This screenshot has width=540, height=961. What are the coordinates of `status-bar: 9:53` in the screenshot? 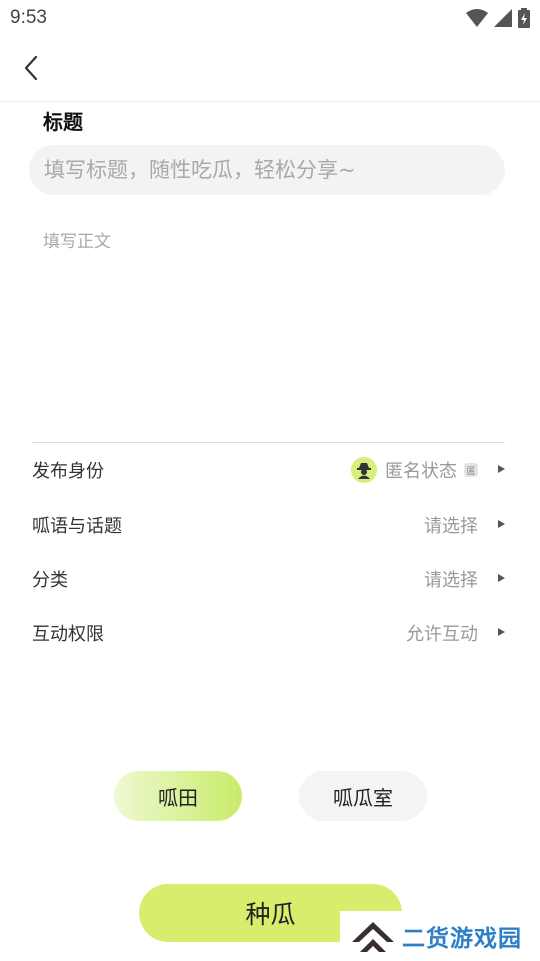 It's located at (270, 18).